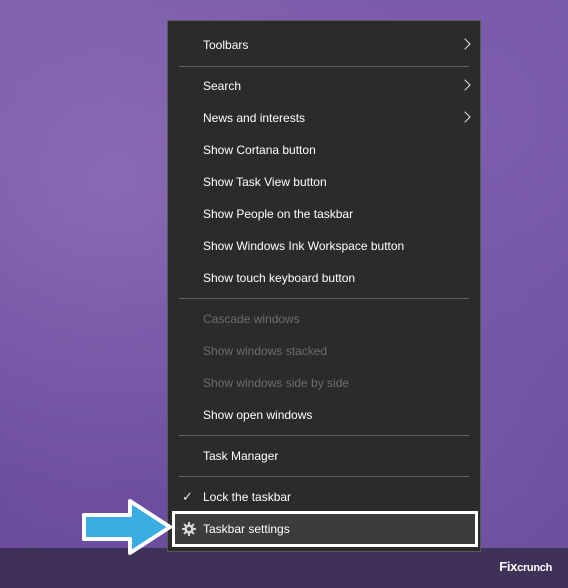  What do you see at coordinates (251, 319) in the screenshot?
I see `menu-item-label: Cascade windows` at bounding box center [251, 319].